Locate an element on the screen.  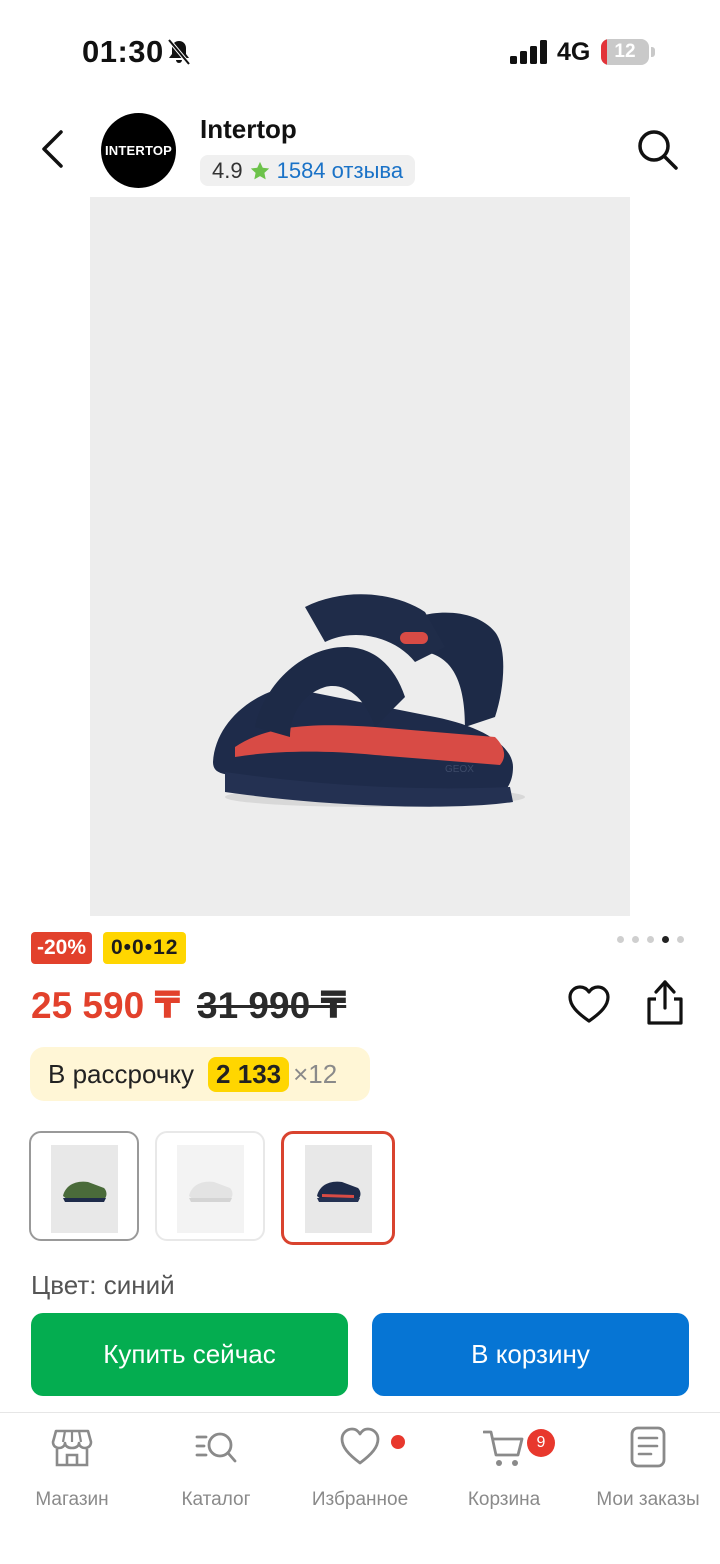
color-variant-navy is located at coordinates (338, 1188).